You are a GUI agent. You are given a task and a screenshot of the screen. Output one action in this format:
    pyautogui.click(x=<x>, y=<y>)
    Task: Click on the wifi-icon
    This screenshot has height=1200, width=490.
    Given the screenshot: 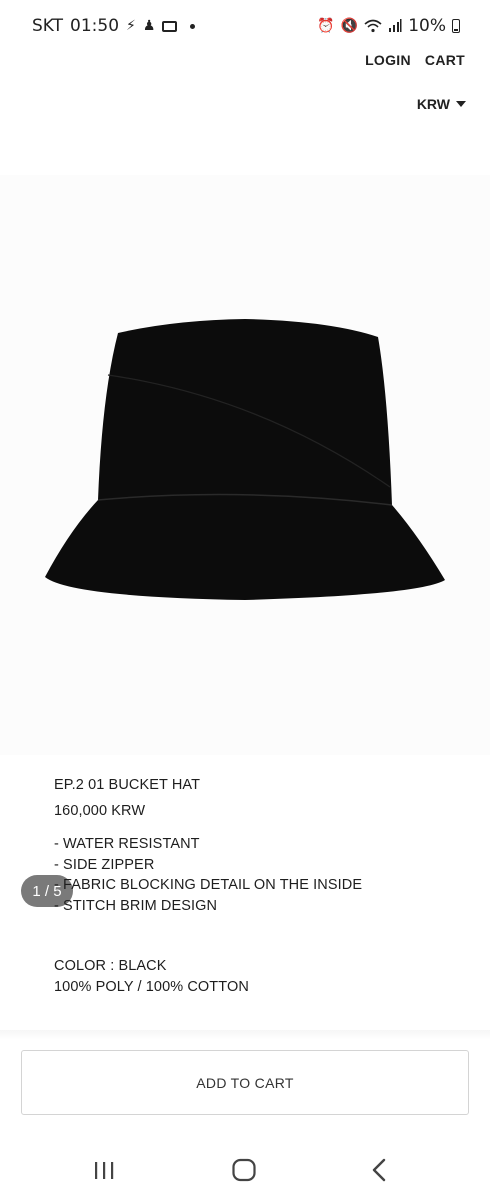 What is the action you would take?
    pyautogui.click(x=373, y=26)
    